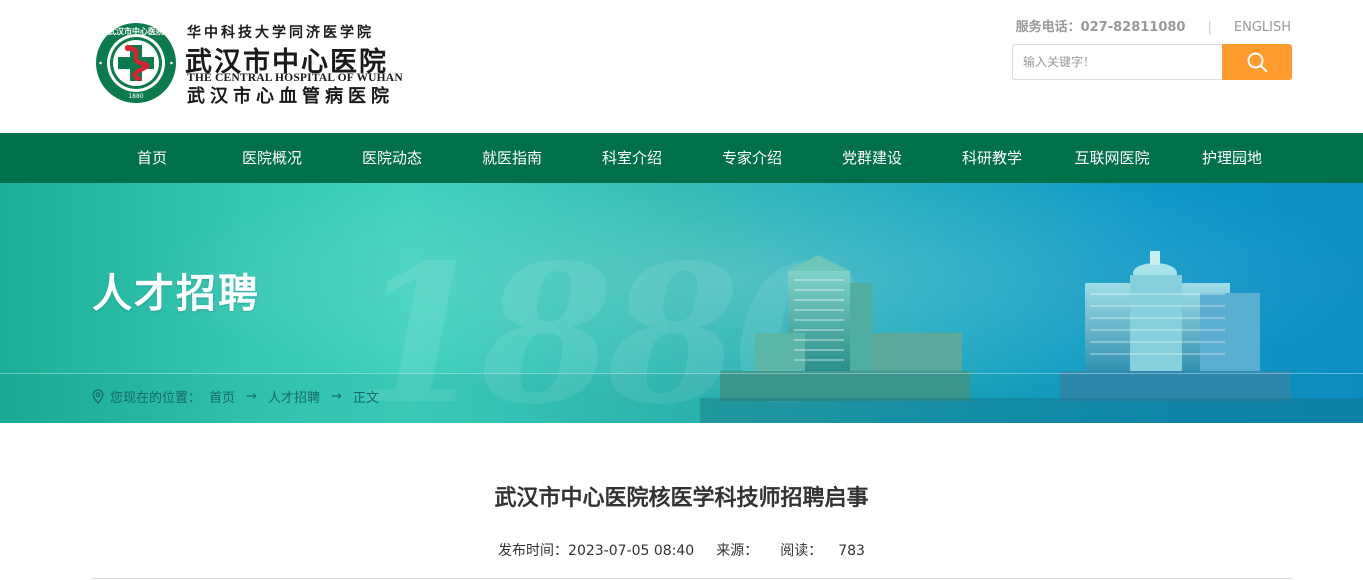 The width and height of the screenshot is (1363, 580). Describe the element at coordinates (152, 158) in the screenshot. I see `nav-item-home: 首页` at that location.